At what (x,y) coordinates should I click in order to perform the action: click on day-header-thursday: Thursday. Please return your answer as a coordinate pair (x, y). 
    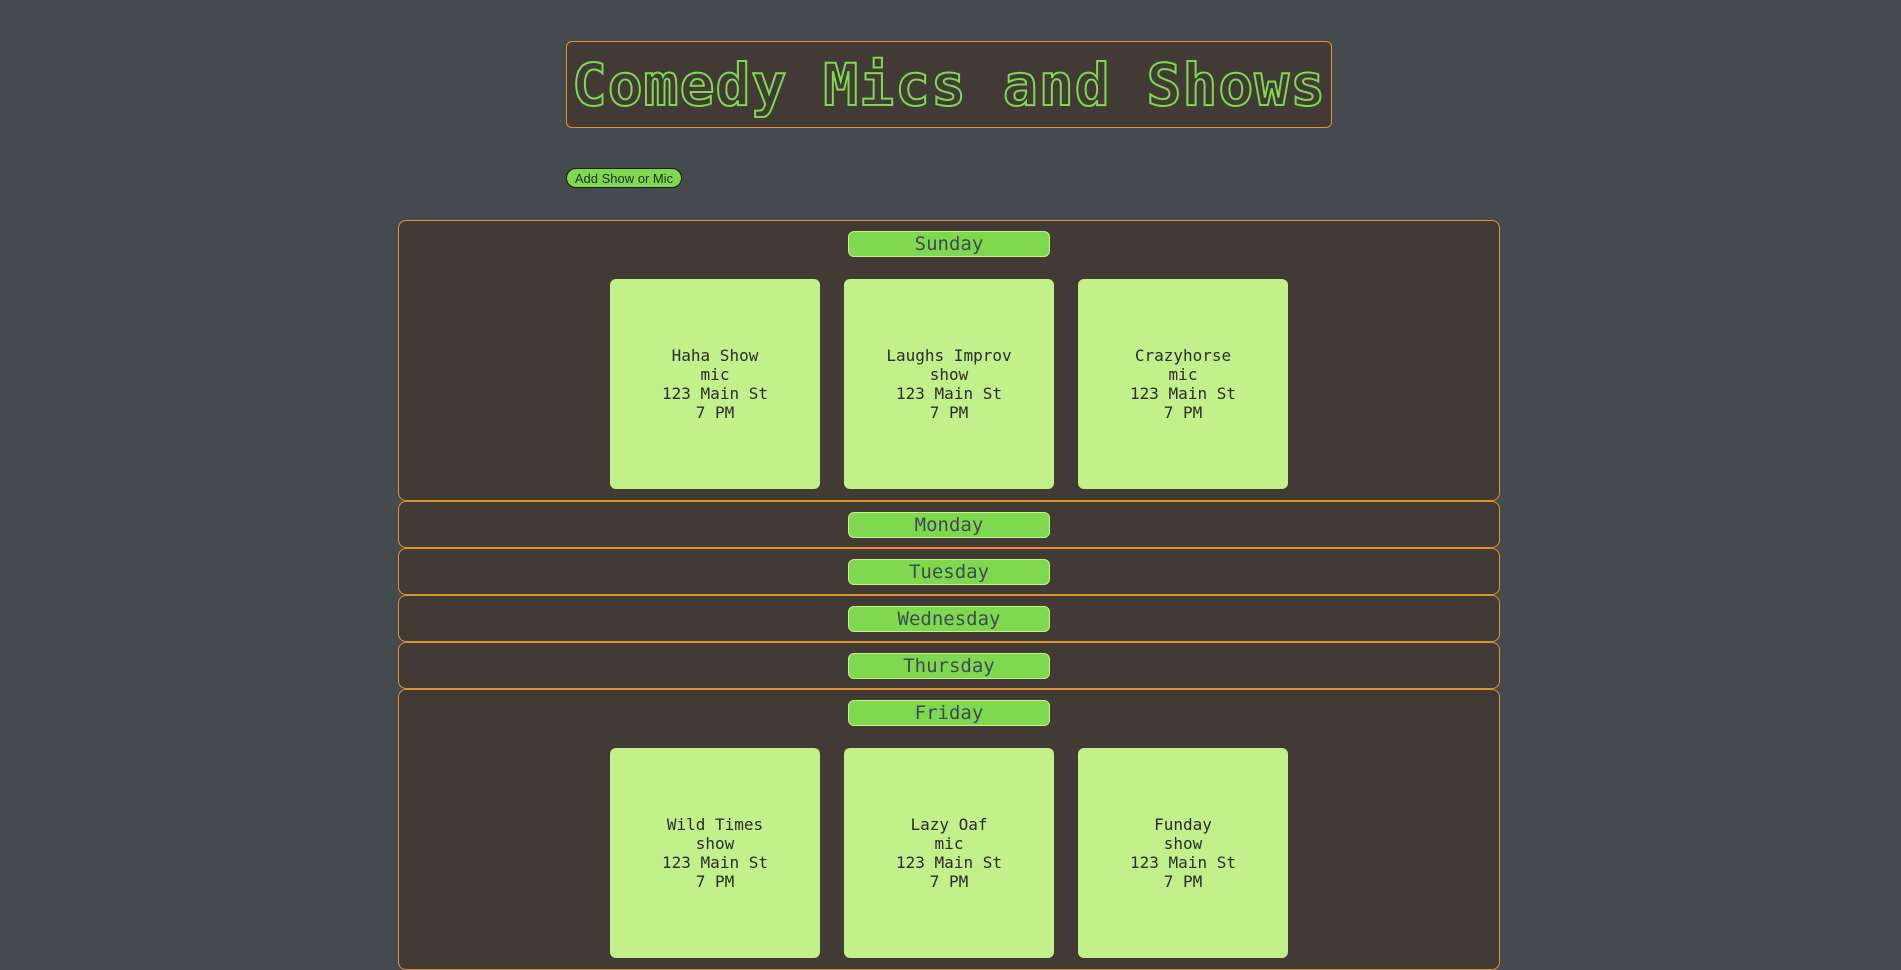
    Looking at the image, I should click on (949, 666).